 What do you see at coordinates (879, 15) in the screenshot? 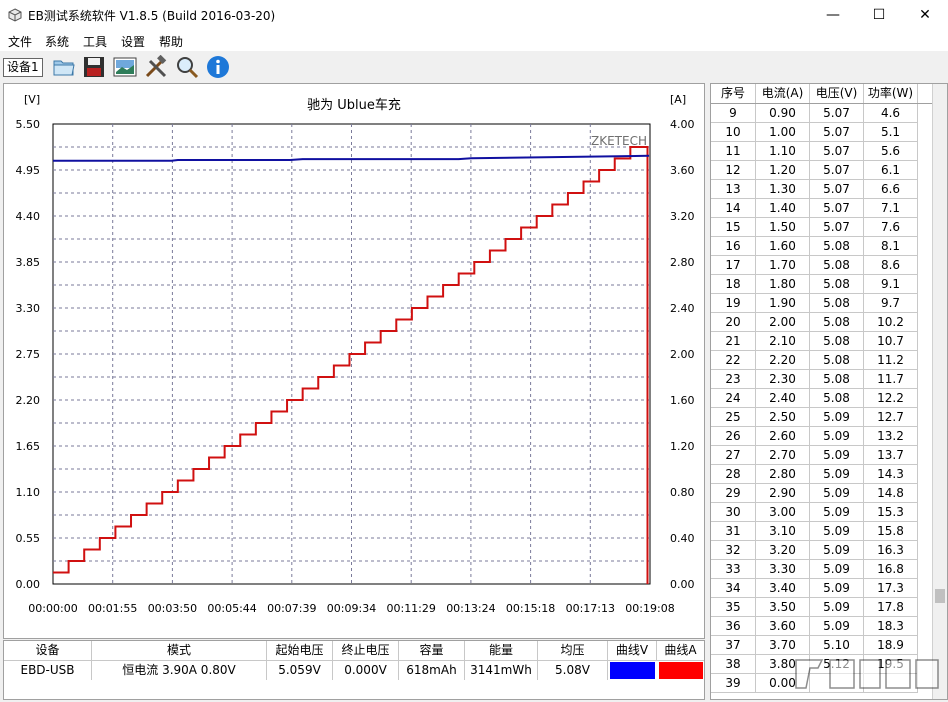
I see `maximize-button: ☐` at bounding box center [879, 15].